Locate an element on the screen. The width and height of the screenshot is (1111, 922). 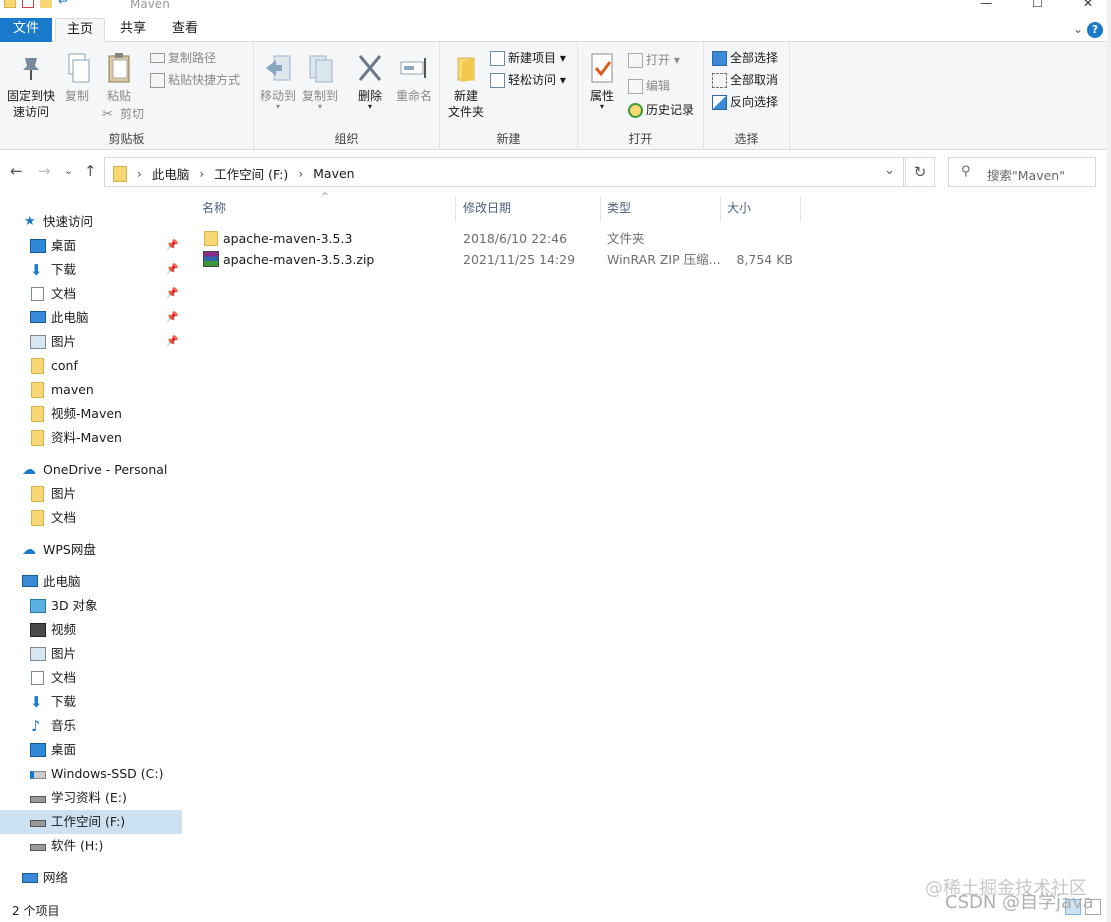
breadcrumb-drive-f: 工作空间 (F:) is located at coordinates (251, 173).